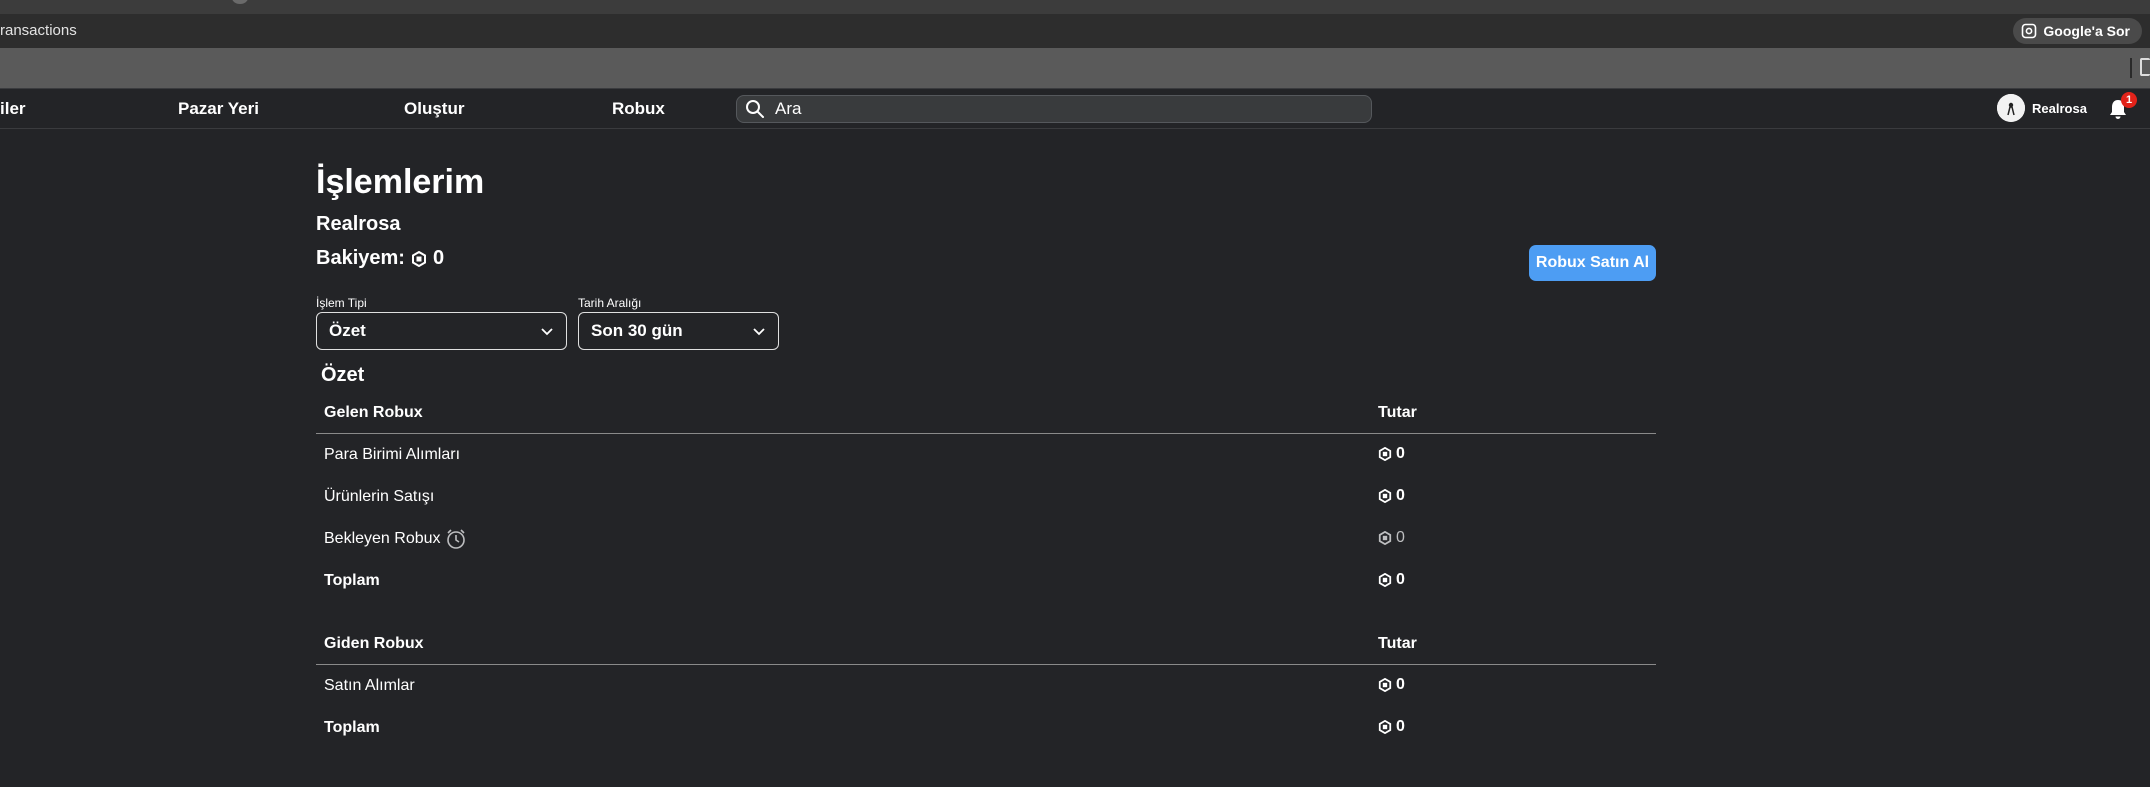  I want to click on search-box, so click(1054, 109).